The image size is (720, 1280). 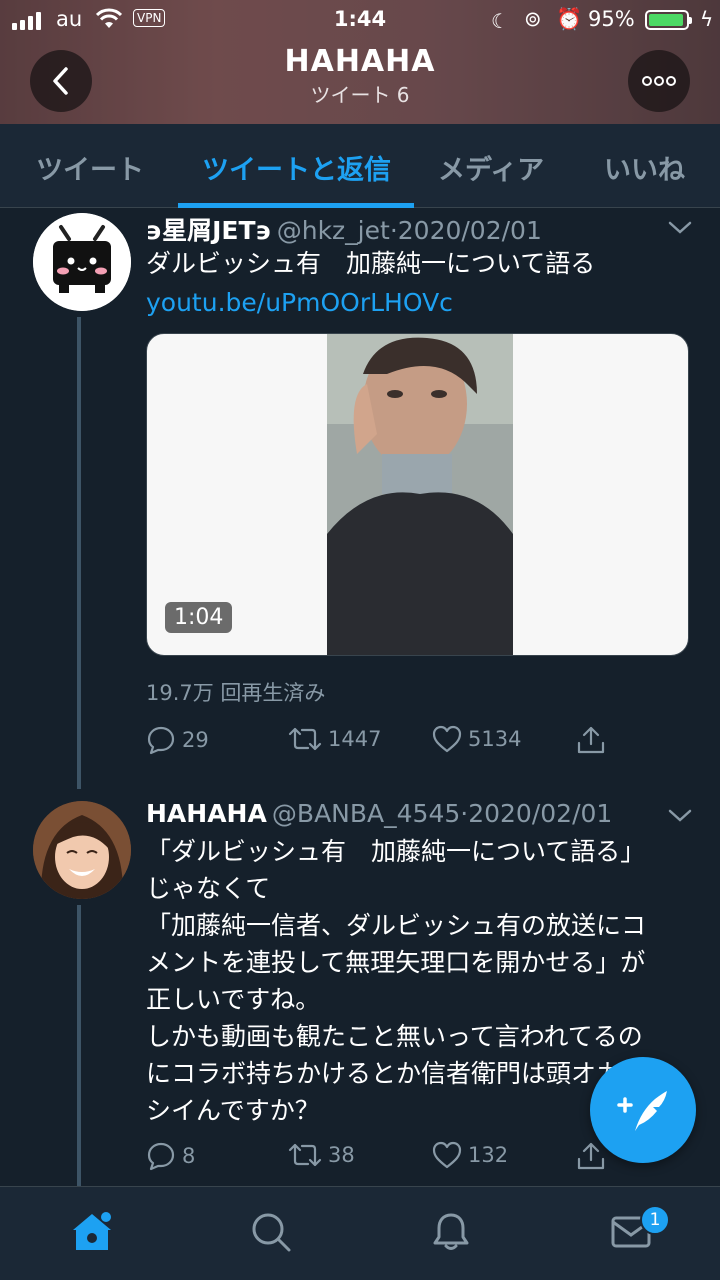 What do you see at coordinates (495, 739) in the screenshot?
I see `like-count: 5134` at bounding box center [495, 739].